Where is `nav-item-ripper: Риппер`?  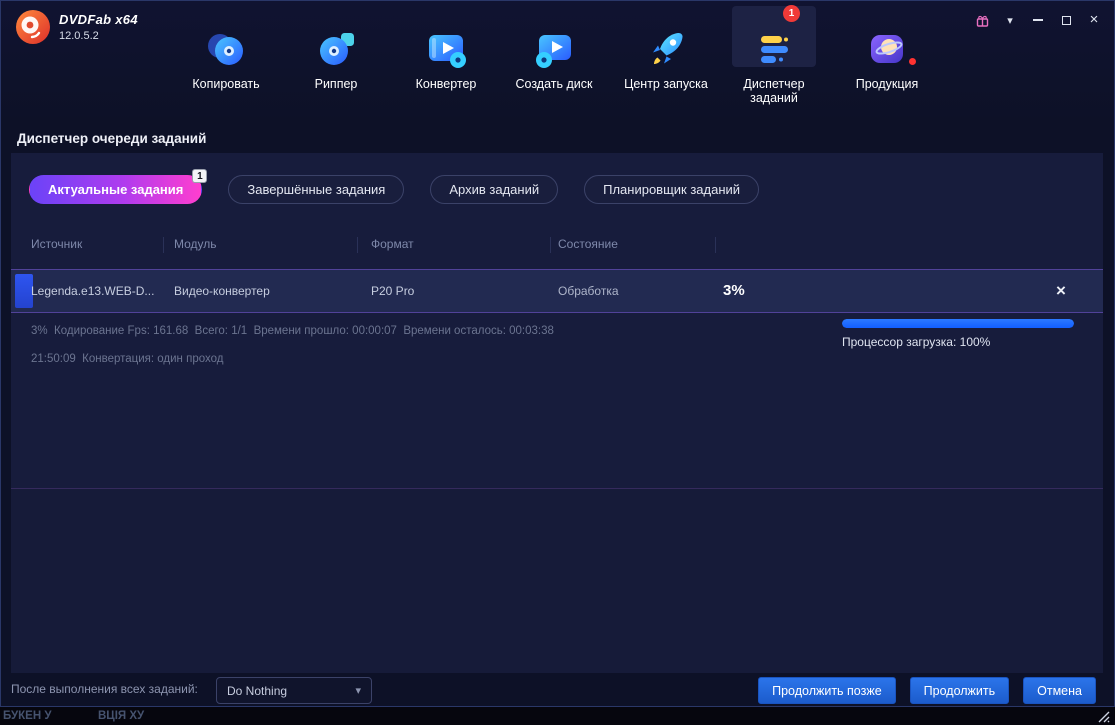 nav-item-ripper: Риппер is located at coordinates (336, 59).